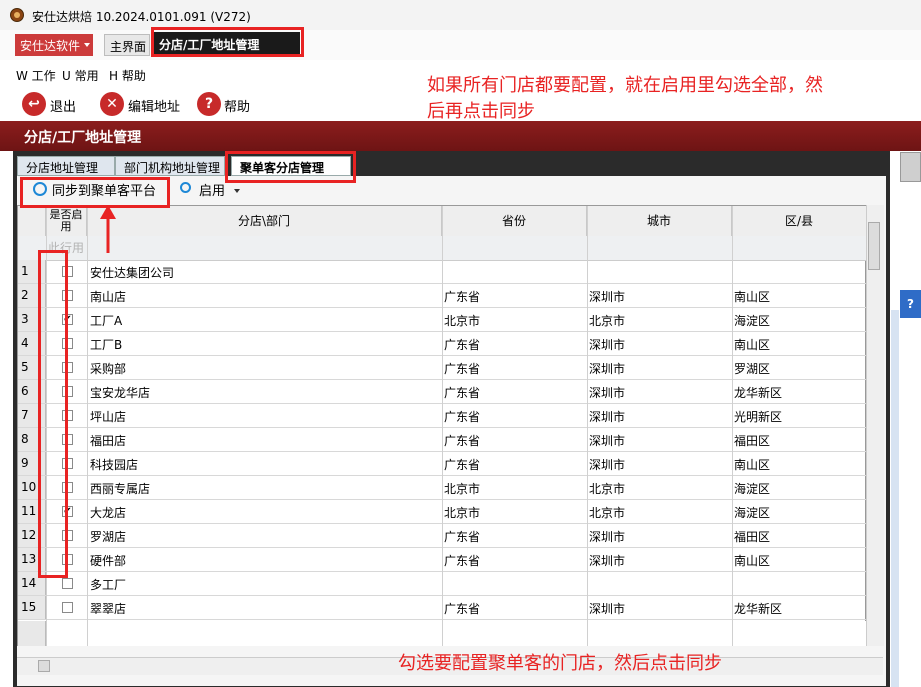 This screenshot has height=687, width=921. Describe the element at coordinates (752, 369) in the screenshot. I see `cell-district: 罗湖区` at that location.